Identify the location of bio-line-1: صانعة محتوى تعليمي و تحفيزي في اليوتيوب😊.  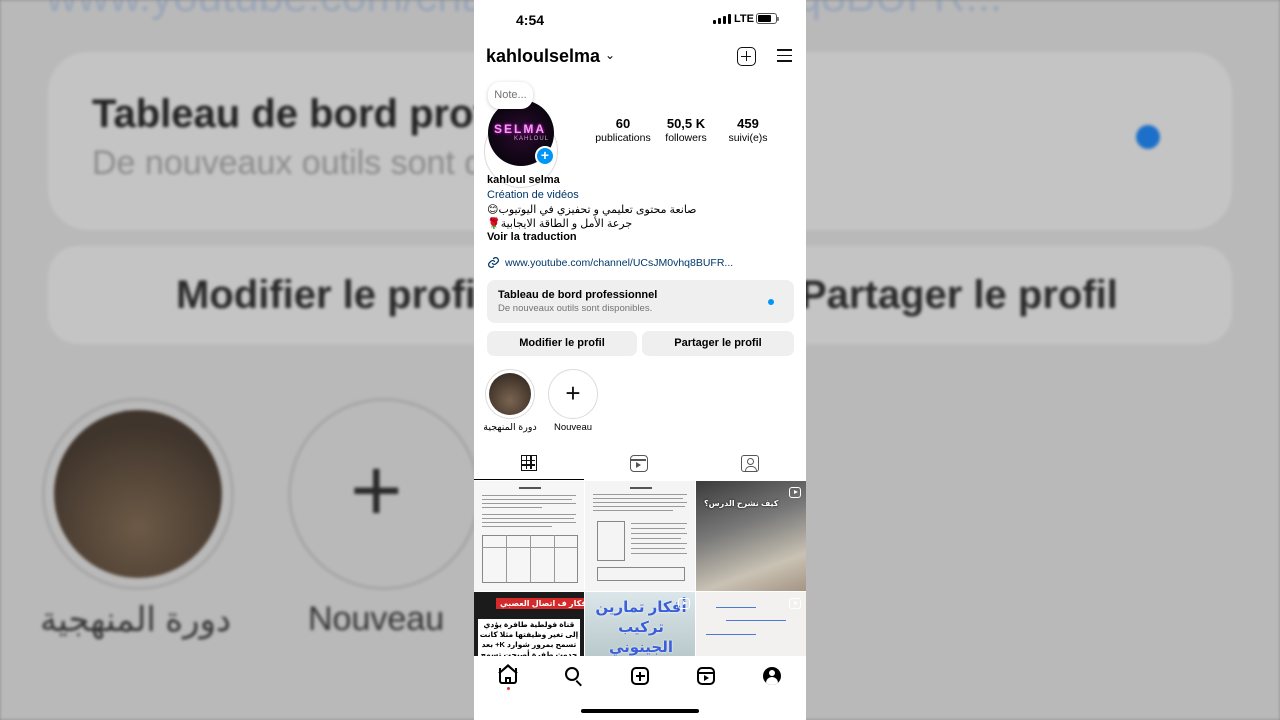
(592, 210).